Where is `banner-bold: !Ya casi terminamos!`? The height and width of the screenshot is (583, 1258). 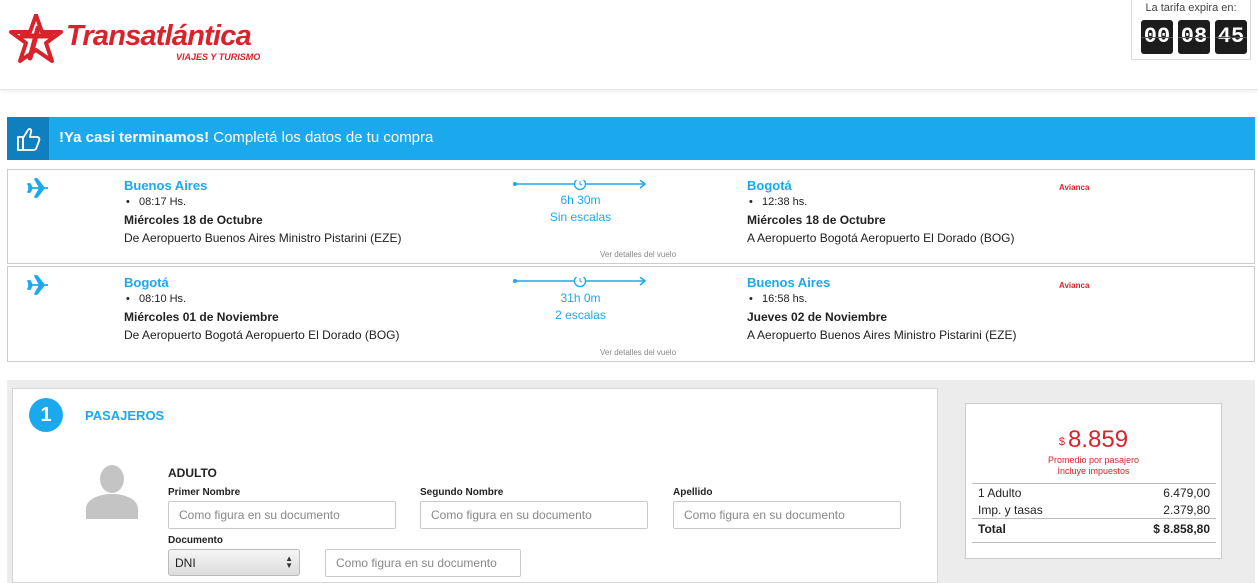
banner-bold: !Ya casi terminamos! is located at coordinates (134, 137).